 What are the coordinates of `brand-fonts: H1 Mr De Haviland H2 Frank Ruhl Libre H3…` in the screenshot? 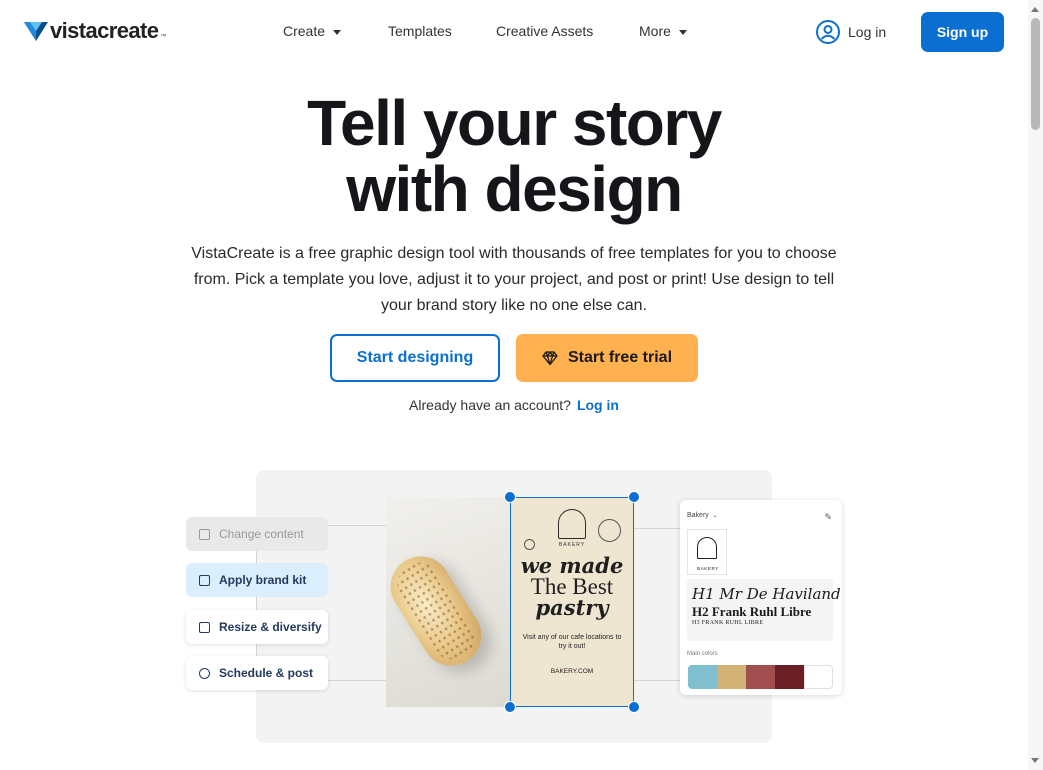 It's located at (764, 610).